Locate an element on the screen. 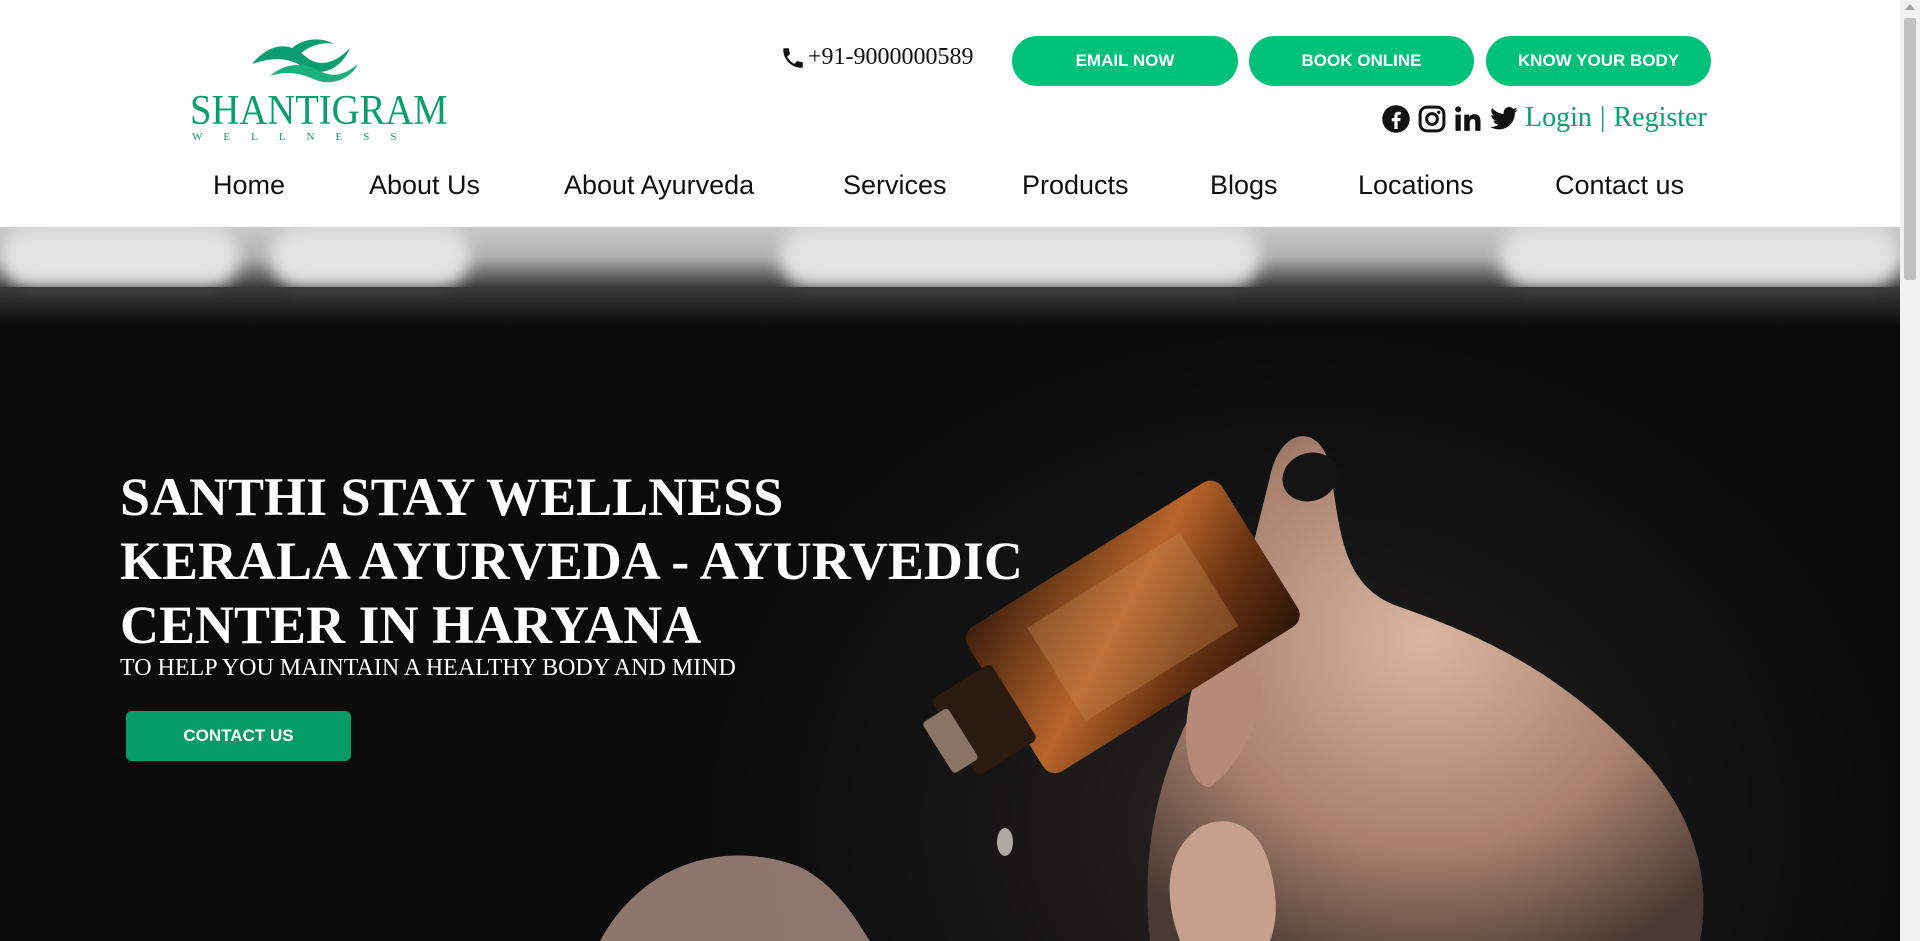 The width and height of the screenshot is (1920, 941). social-links is located at coordinates (1450, 119).